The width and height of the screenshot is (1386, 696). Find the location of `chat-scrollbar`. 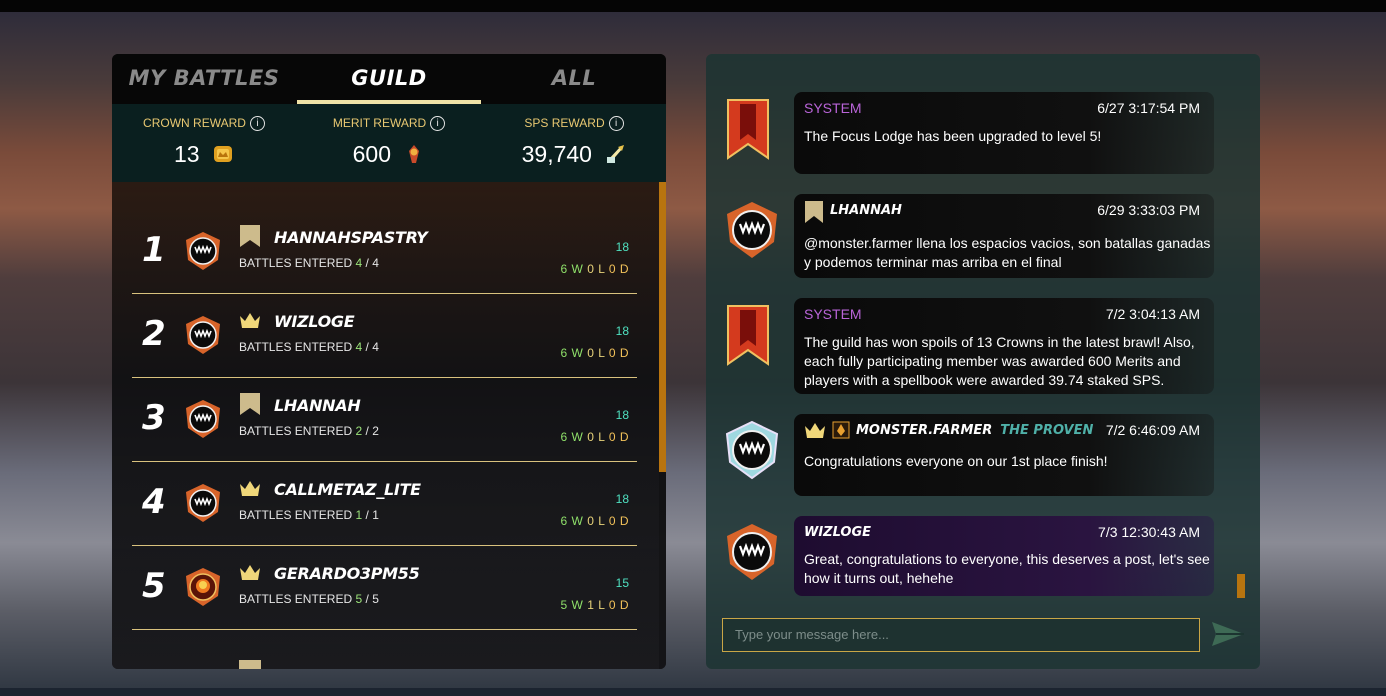

chat-scrollbar is located at coordinates (1241, 586).